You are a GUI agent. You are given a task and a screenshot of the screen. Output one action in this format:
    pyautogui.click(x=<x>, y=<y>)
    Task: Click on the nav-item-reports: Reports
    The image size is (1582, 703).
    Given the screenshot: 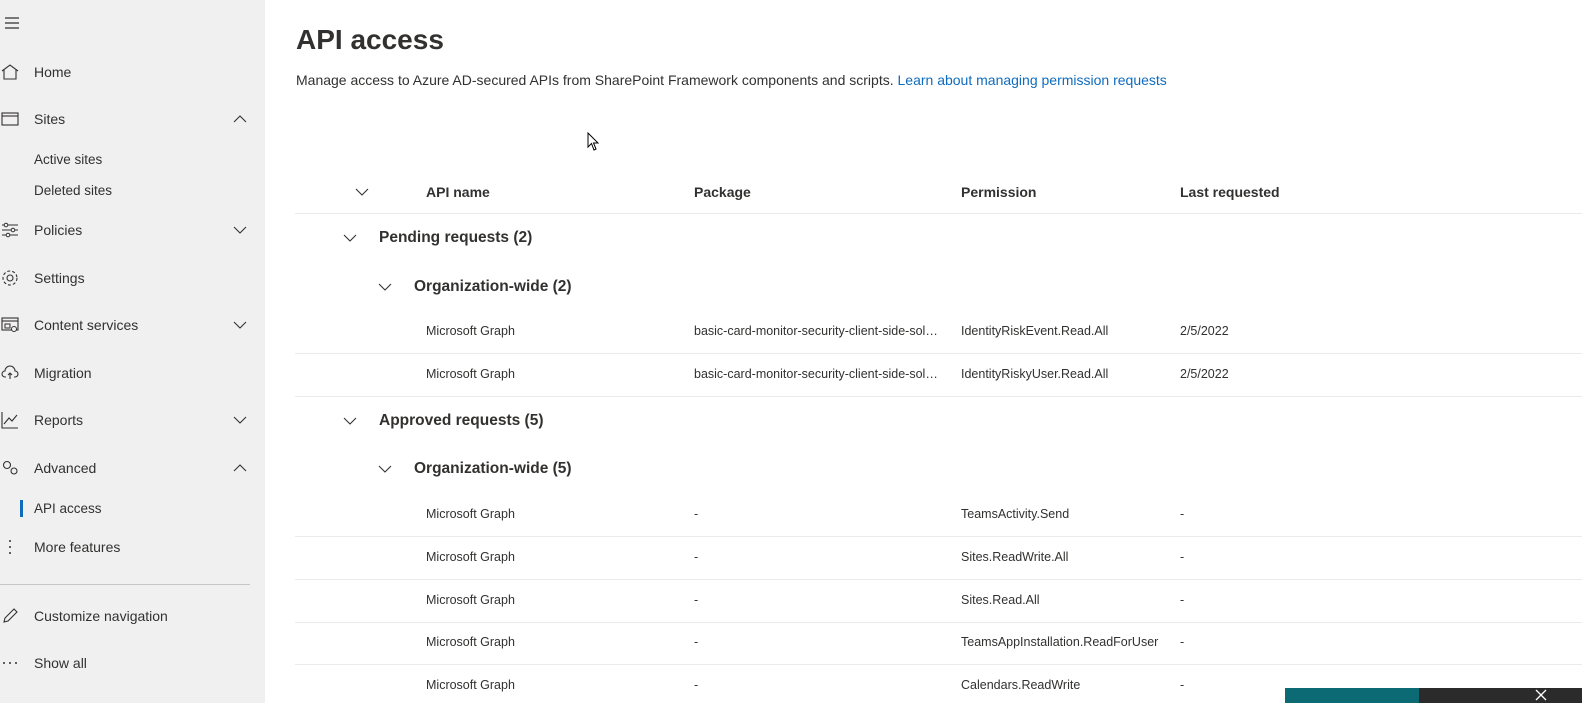 What is the action you would take?
    pyautogui.click(x=132, y=420)
    